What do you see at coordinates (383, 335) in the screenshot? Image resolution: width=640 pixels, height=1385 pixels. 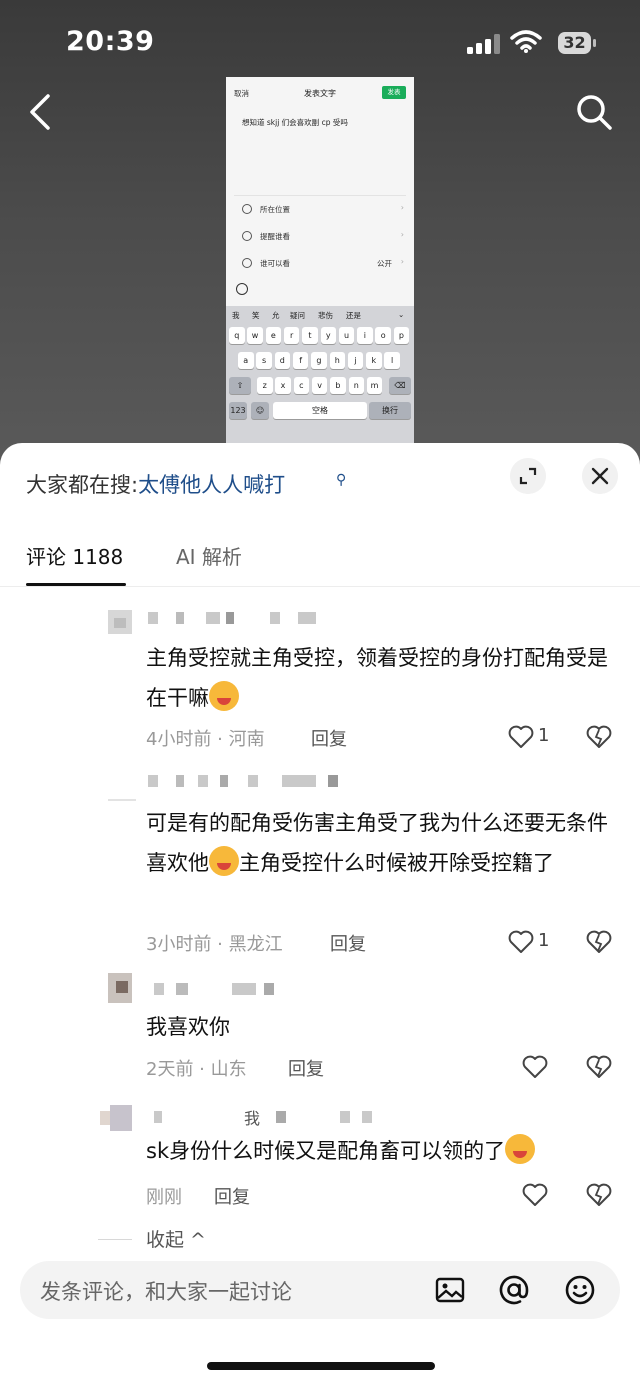 I see `keyboard-key: o` at bounding box center [383, 335].